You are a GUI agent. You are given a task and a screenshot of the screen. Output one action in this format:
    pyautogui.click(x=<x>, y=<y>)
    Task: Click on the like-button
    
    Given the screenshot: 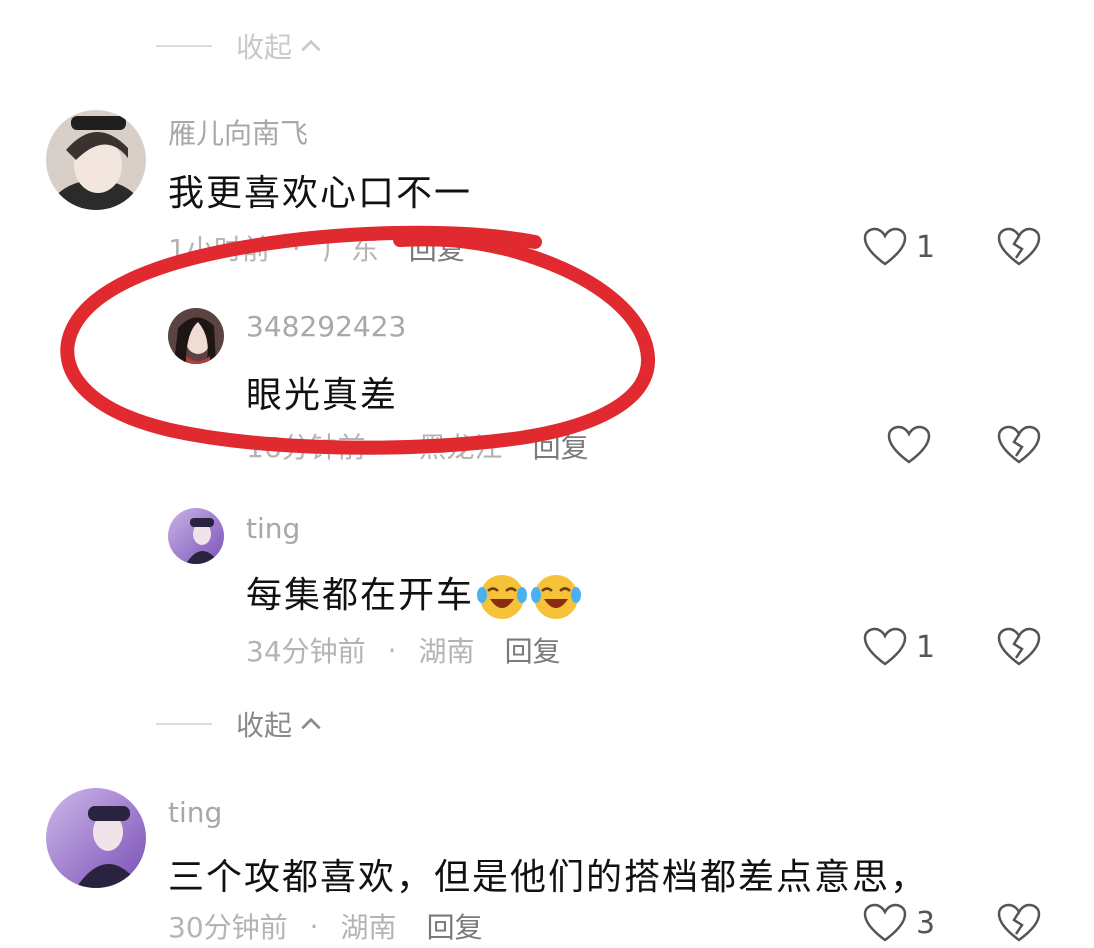 What is the action you would take?
    pyautogui.click(x=913, y=445)
    